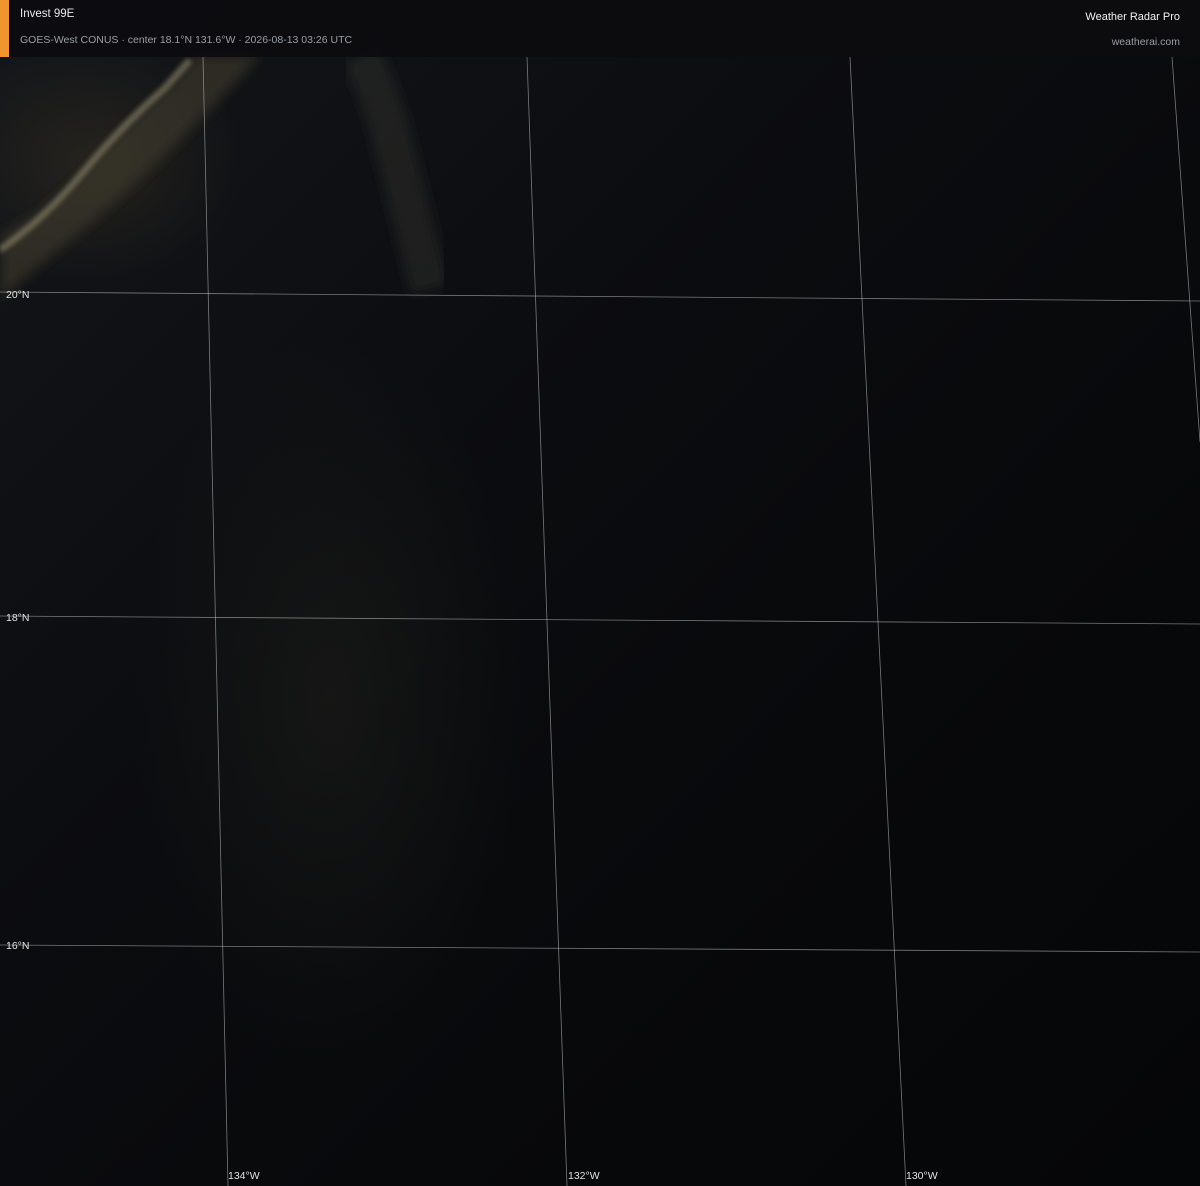 The width and height of the screenshot is (1200, 1186). Describe the element at coordinates (1185, 249) in the screenshot. I see `longitude-line-128w` at that location.